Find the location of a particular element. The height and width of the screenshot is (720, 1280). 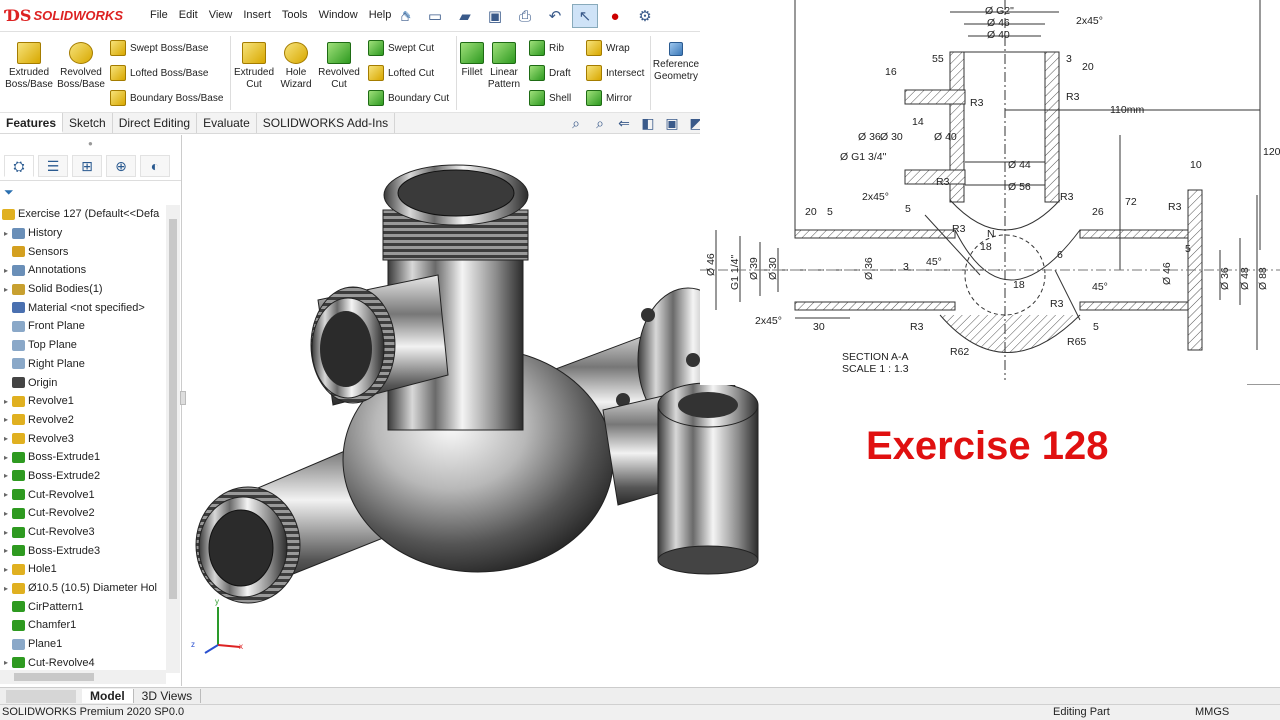

tab-3d-views: 3D Views is located at coordinates (168, 696).